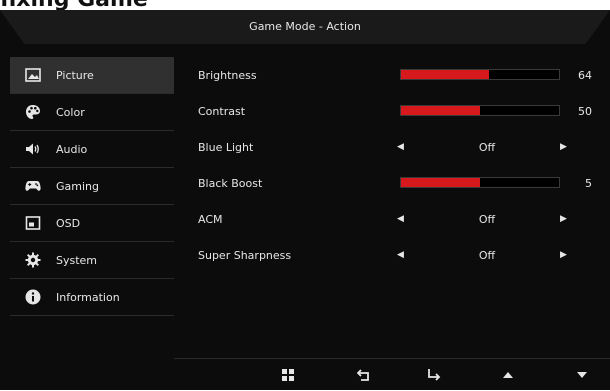 This screenshot has height=391, width=610. Describe the element at coordinates (74, 5) in the screenshot. I see `page-heading: fixing Game` at that location.